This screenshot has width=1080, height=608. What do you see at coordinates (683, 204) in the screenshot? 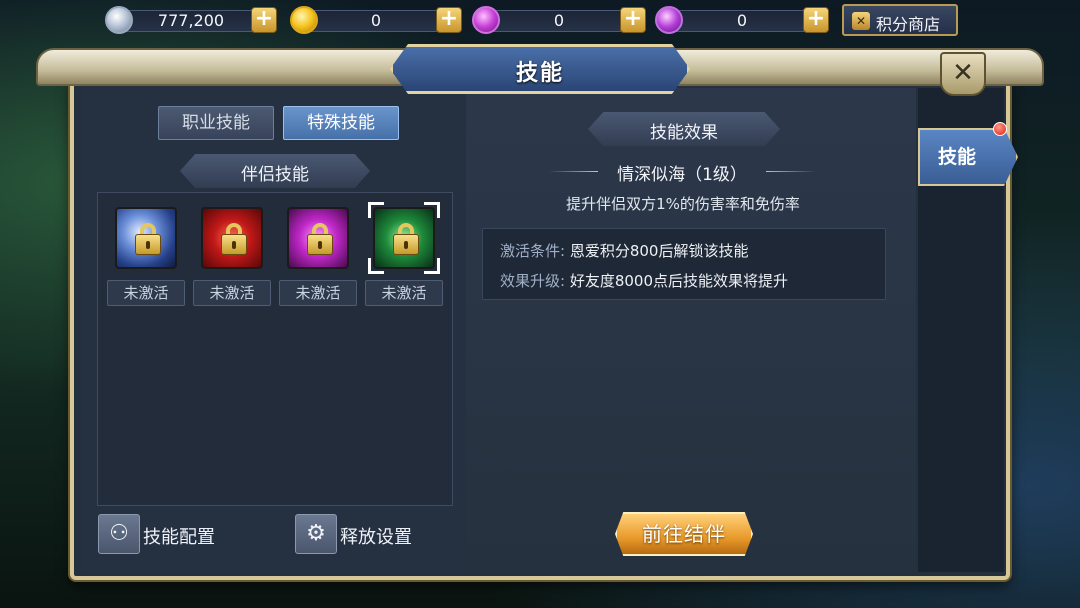
I see `skill-description: 提升伴侣双方1%的伤害率和免伤率` at bounding box center [683, 204].